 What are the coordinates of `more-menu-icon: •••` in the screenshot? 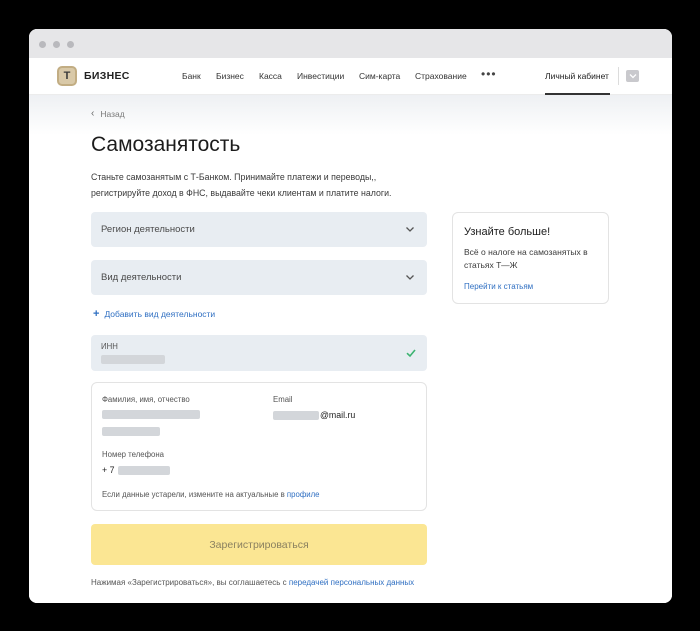 It's located at (489, 74).